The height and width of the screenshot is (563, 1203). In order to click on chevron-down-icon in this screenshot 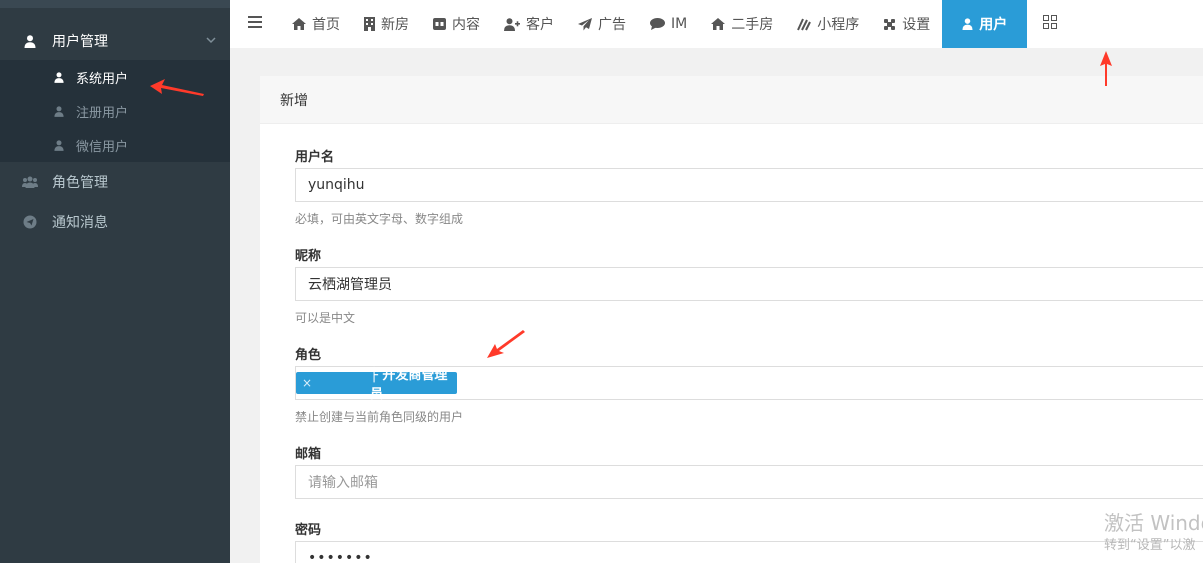, I will do `click(211, 40)`.